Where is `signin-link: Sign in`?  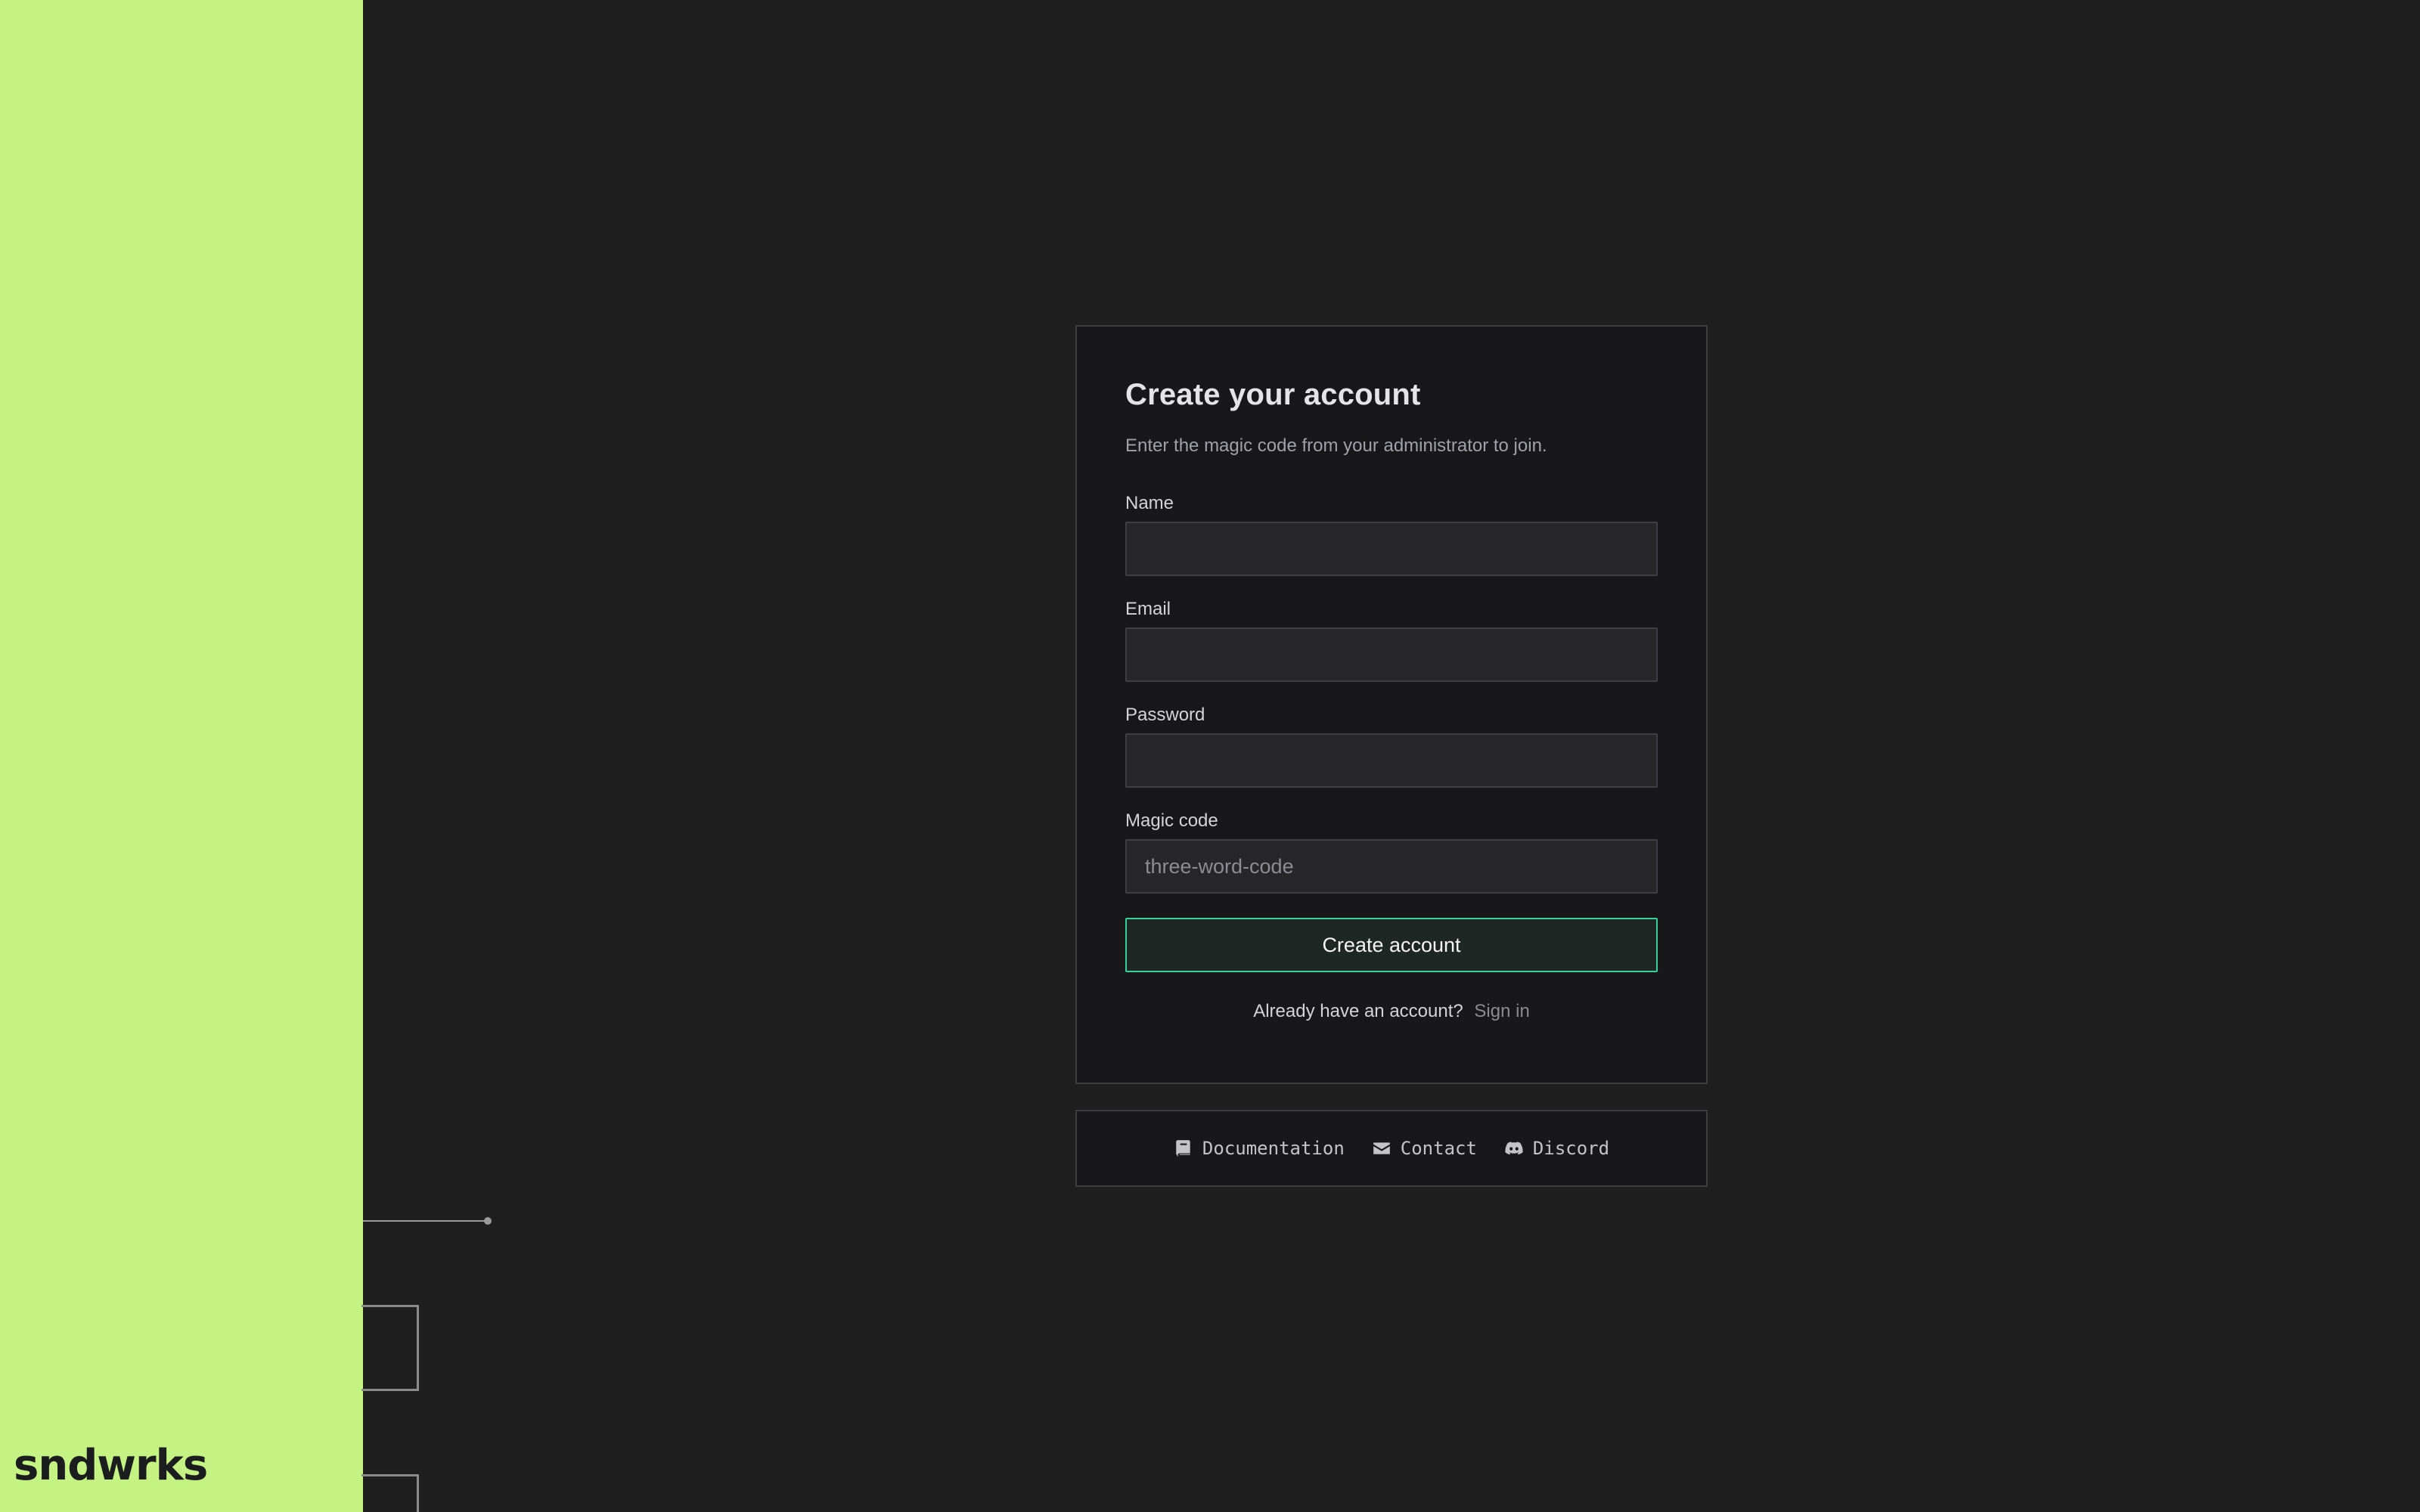
signin-link: Sign in is located at coordinates (1501, 1011).